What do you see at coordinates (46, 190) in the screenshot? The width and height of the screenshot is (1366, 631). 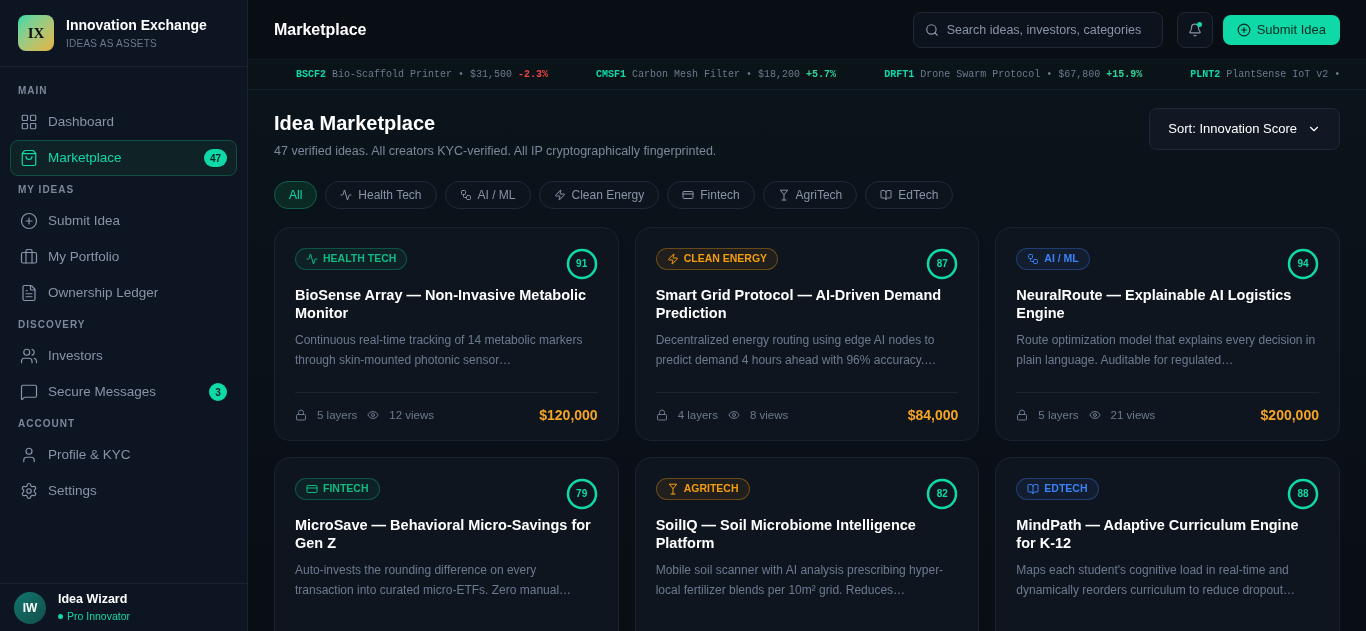 I see `section-heading: MY IDEAS` at bounding box center [46, 190].